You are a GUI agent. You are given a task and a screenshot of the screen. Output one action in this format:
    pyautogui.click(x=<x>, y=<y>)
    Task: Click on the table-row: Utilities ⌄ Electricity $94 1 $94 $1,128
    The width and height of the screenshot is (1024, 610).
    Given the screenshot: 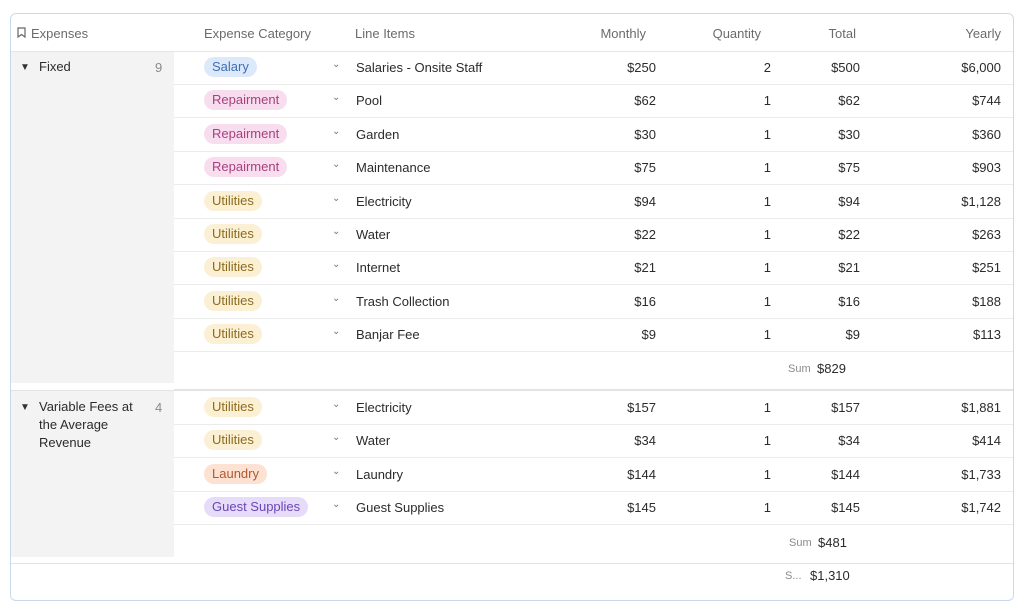 What is the action you would take?
    pyautogui.click(x=593, y=202)
    